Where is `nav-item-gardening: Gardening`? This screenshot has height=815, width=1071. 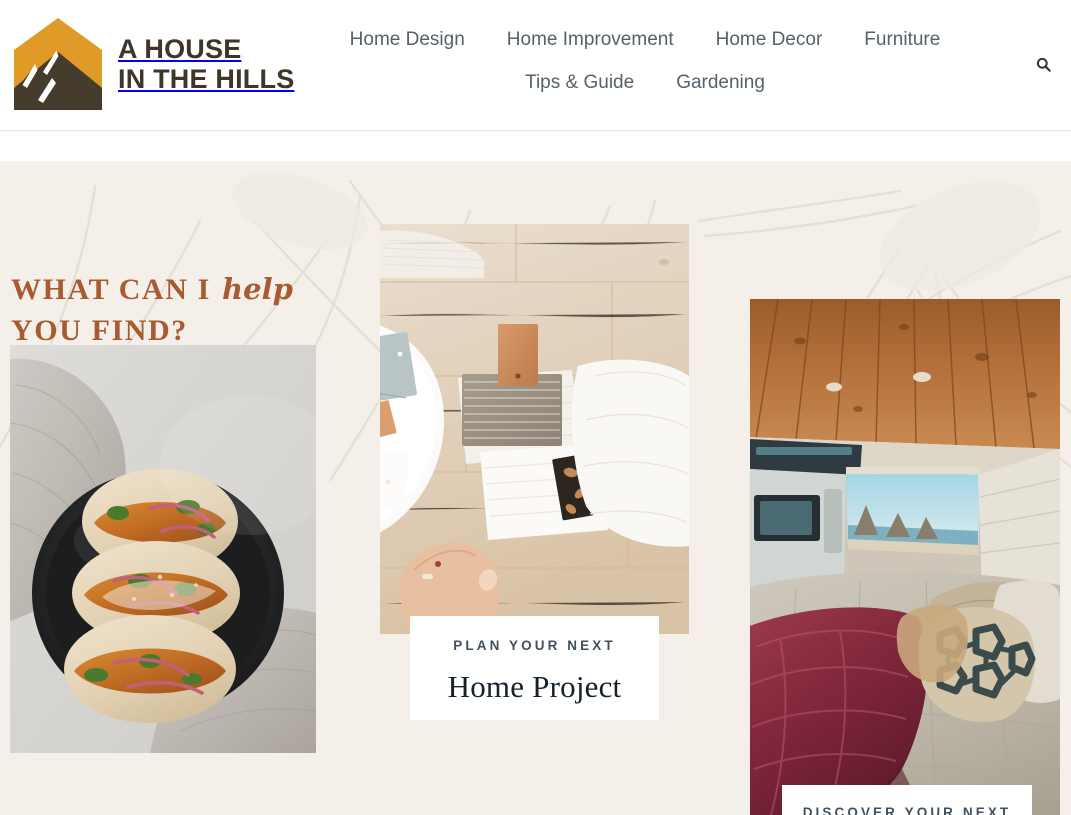
nav-item-gardening: Gardening is located at coordinates (720, 82).